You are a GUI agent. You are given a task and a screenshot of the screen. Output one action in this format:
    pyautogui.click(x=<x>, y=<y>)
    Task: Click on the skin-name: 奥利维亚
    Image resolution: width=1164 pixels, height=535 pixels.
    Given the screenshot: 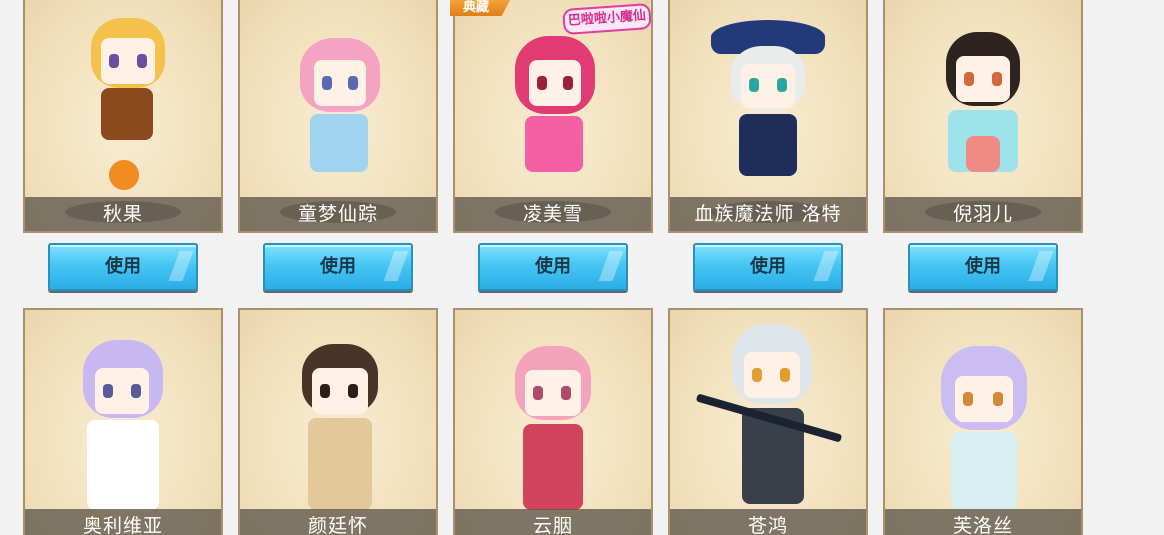 What is the action you would take?
    pyautogui.click(x=123, y=522)
    